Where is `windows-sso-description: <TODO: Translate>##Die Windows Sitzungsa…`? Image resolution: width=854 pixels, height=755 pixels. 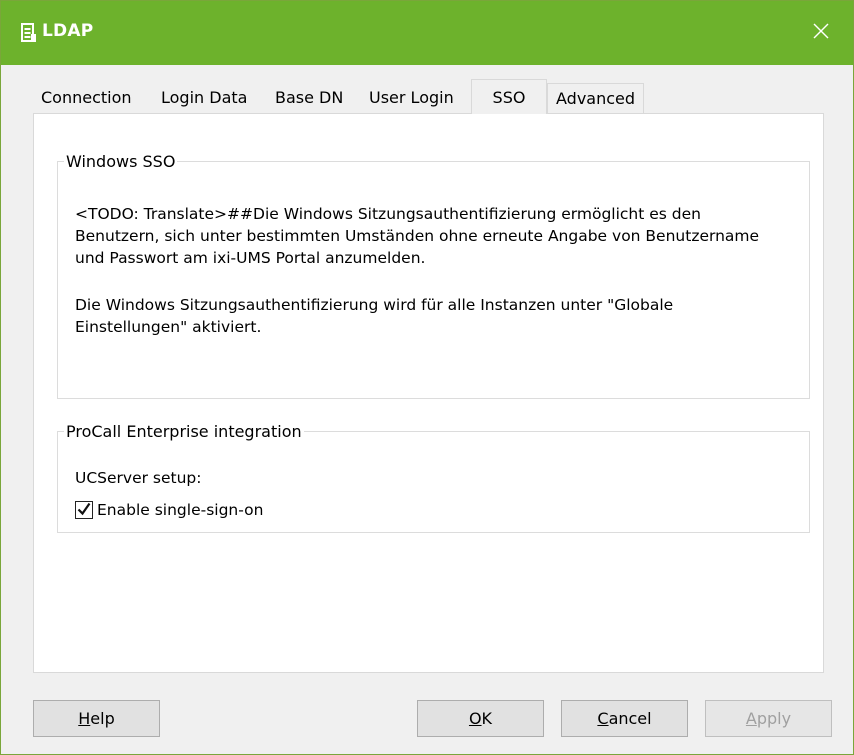 windows-sso-description: <TODO: Translate>##Die Windows Sitzungsa… is located at coordinates (419, 236).